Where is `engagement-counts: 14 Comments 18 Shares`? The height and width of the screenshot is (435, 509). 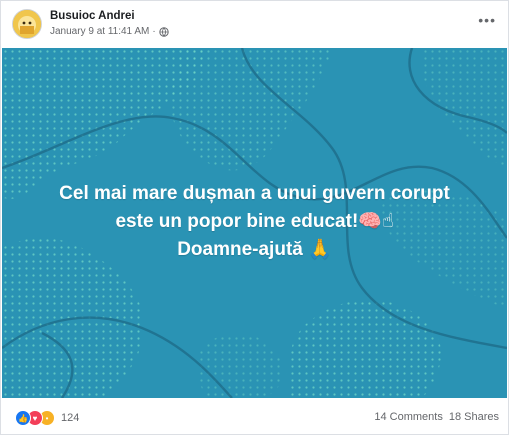 engagement-counts: 14 Comments 18 Shares is located at coordinates (436, 417).